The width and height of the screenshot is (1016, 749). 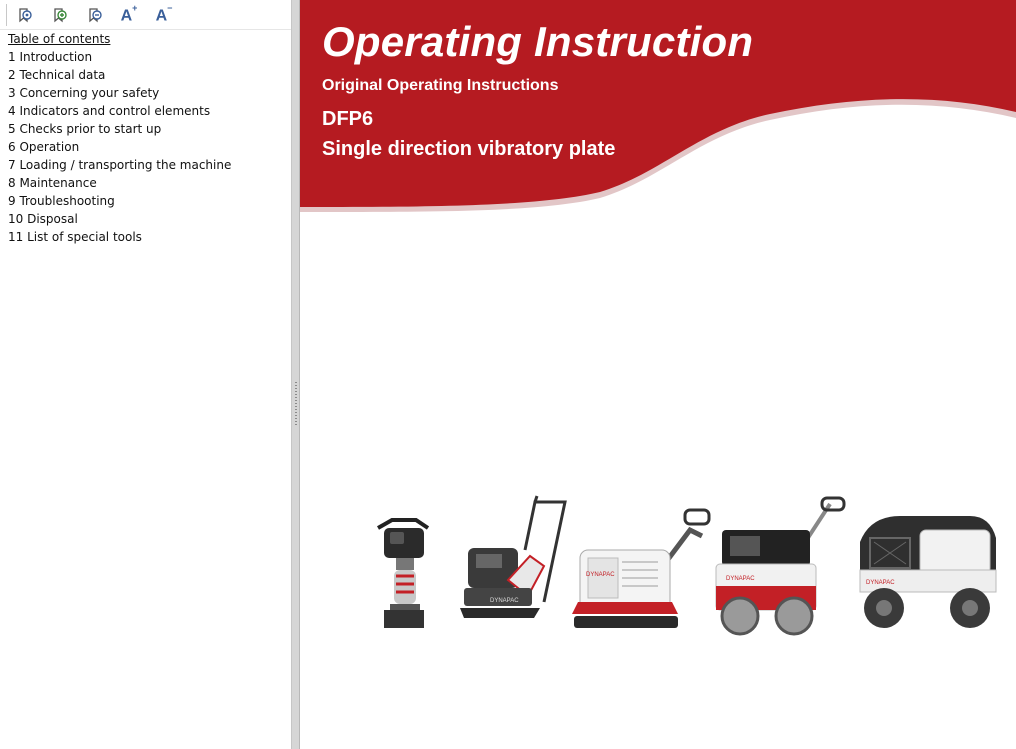 I want to click on splitter-grip, so click(x=296, y=404).